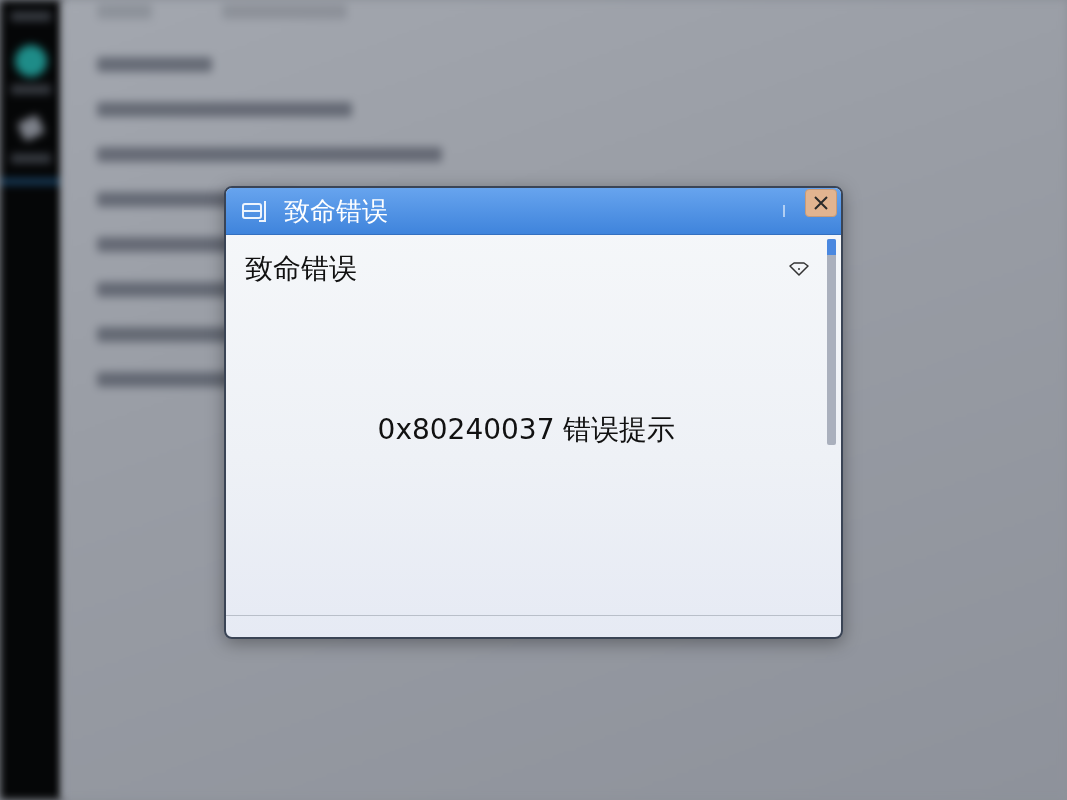 The height and width of the screenshot is (800, 1067). Describe the element at coordinates (255, 211) in the screenshot. I see `window-icon` at that location.